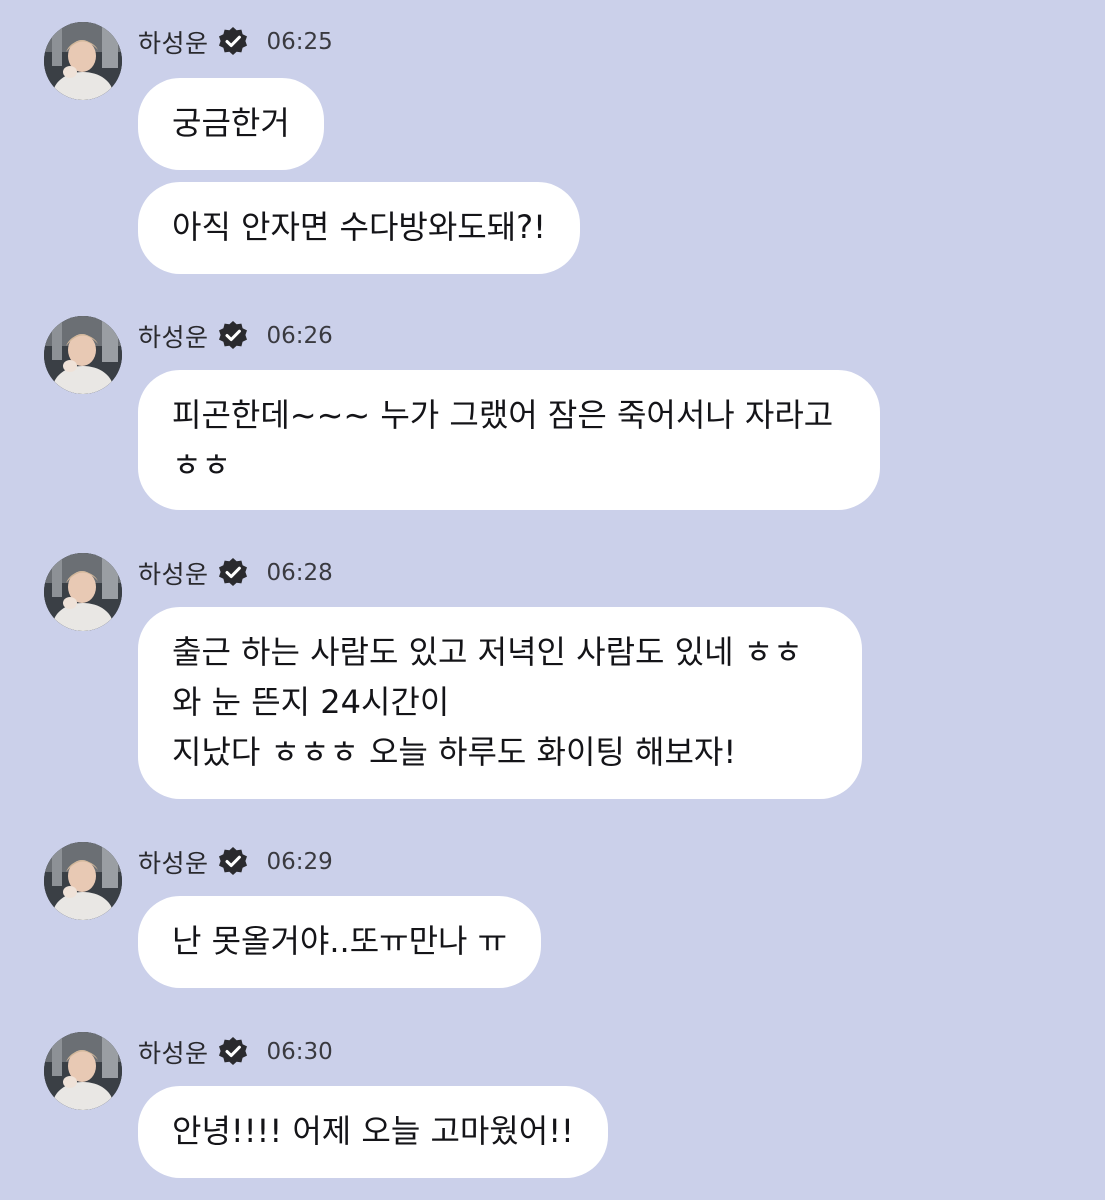  I want to click on message-time: 06:26, so click(299, 336).